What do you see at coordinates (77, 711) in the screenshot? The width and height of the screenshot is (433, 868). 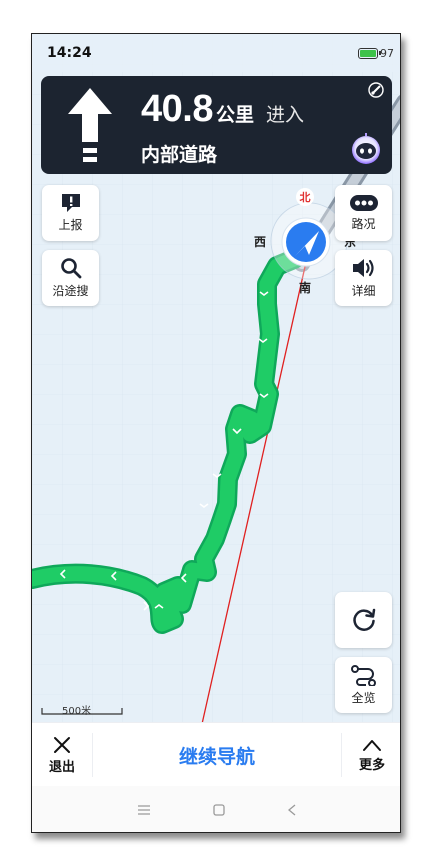 I see `scale-label: 500米` at bounding box center [77, 711].